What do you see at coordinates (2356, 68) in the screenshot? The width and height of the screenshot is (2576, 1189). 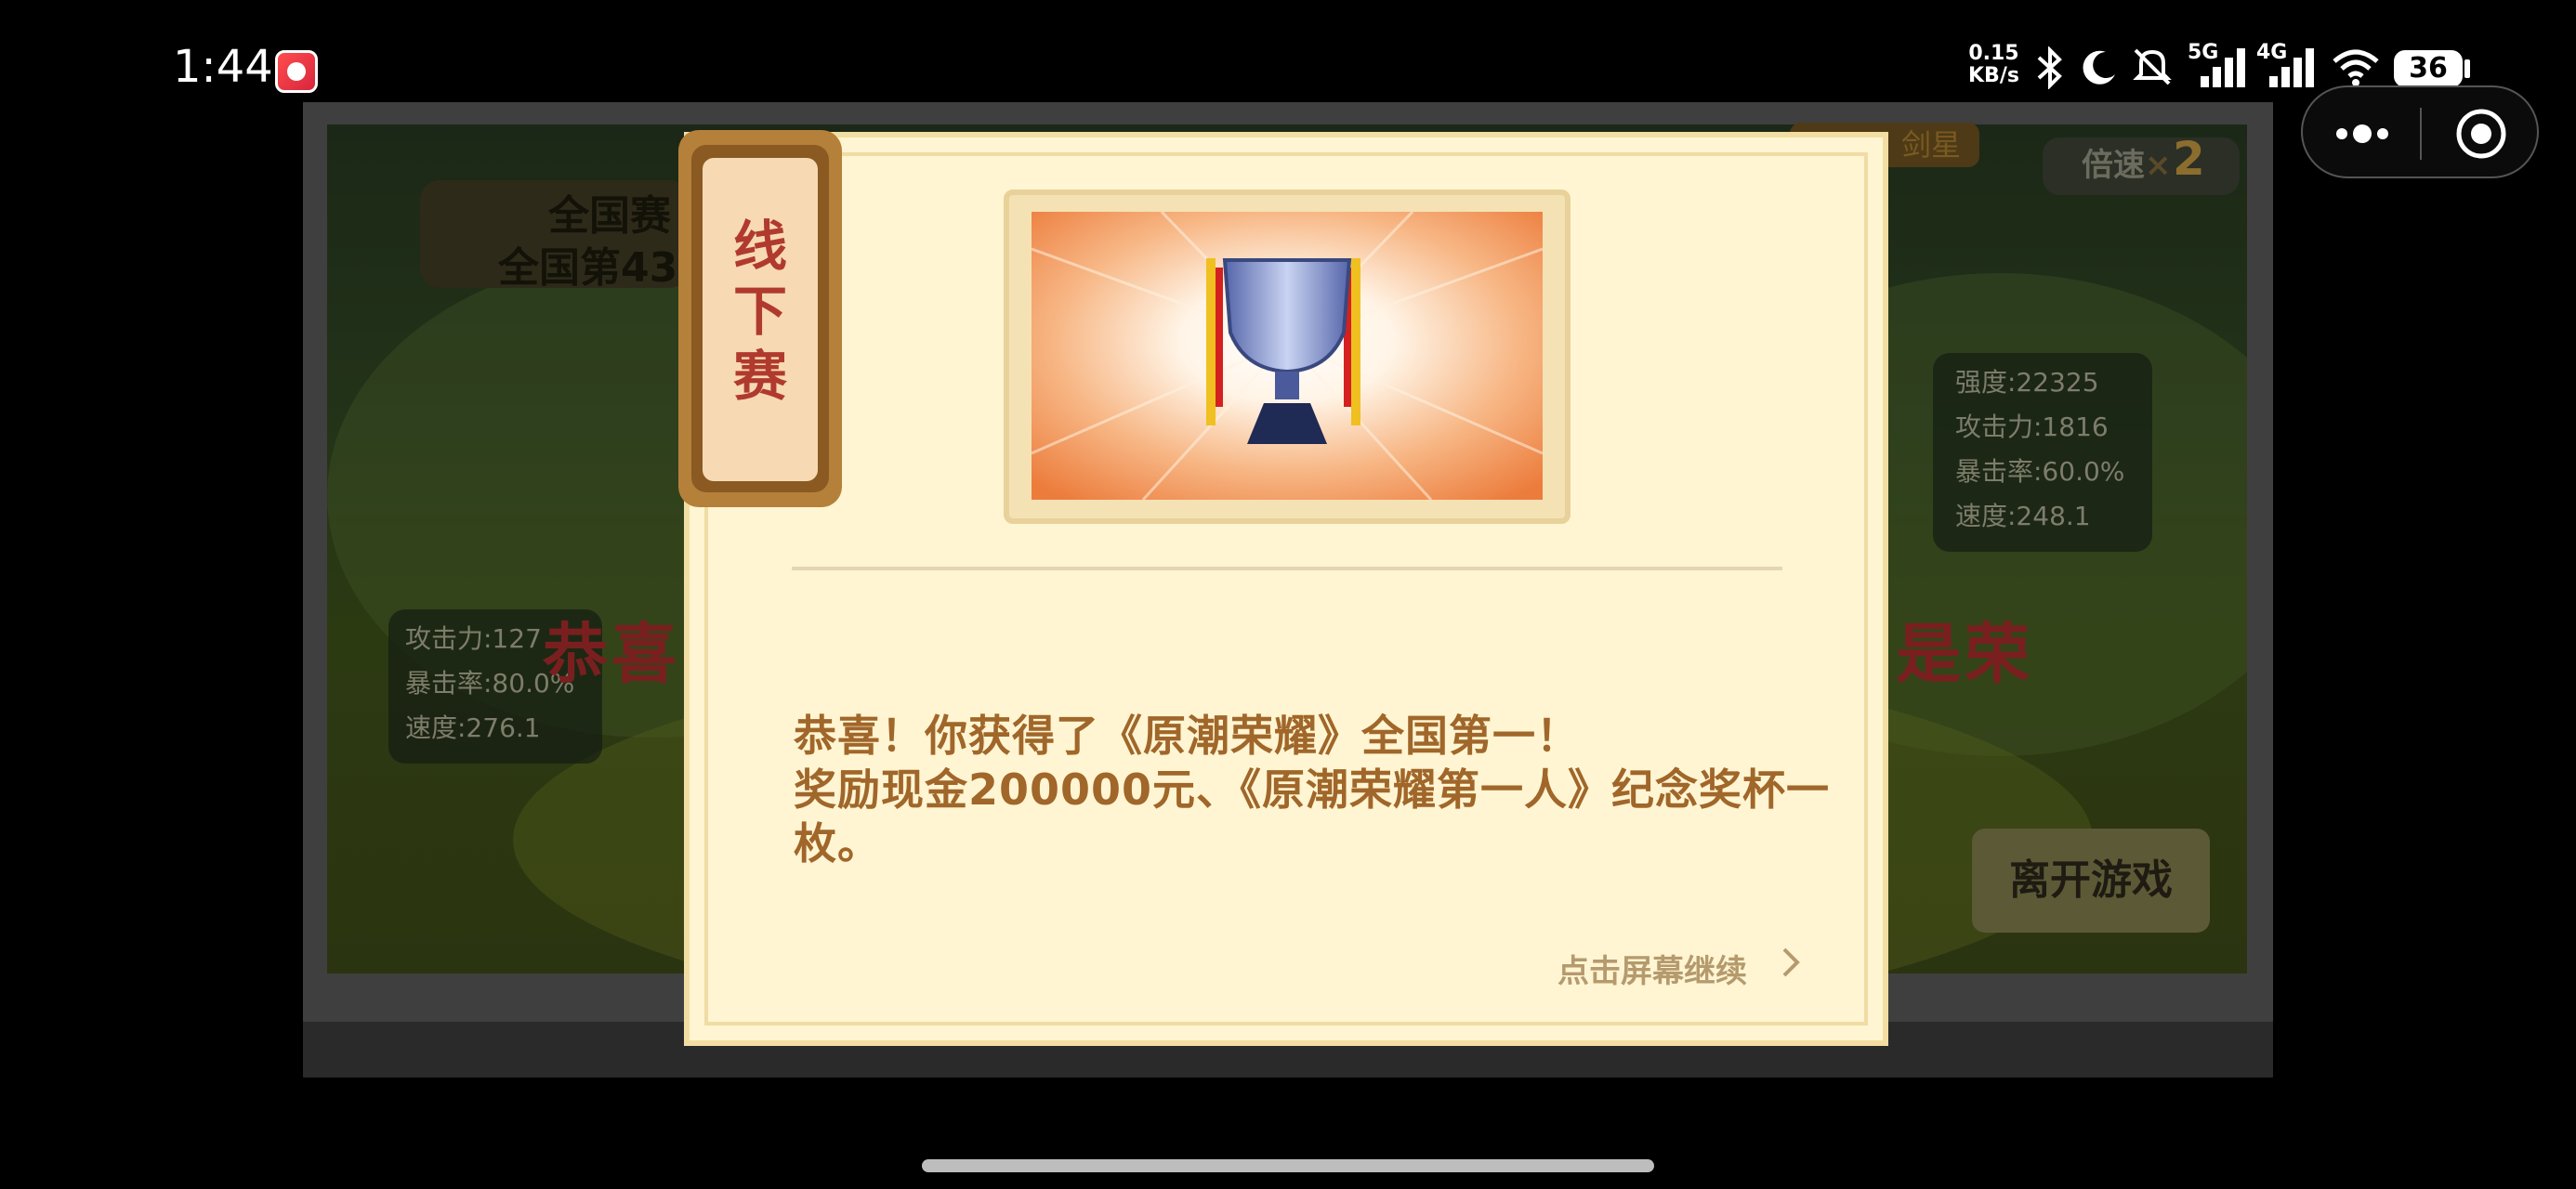 I see `wifi-icon` at bounding box center [2356, 68].